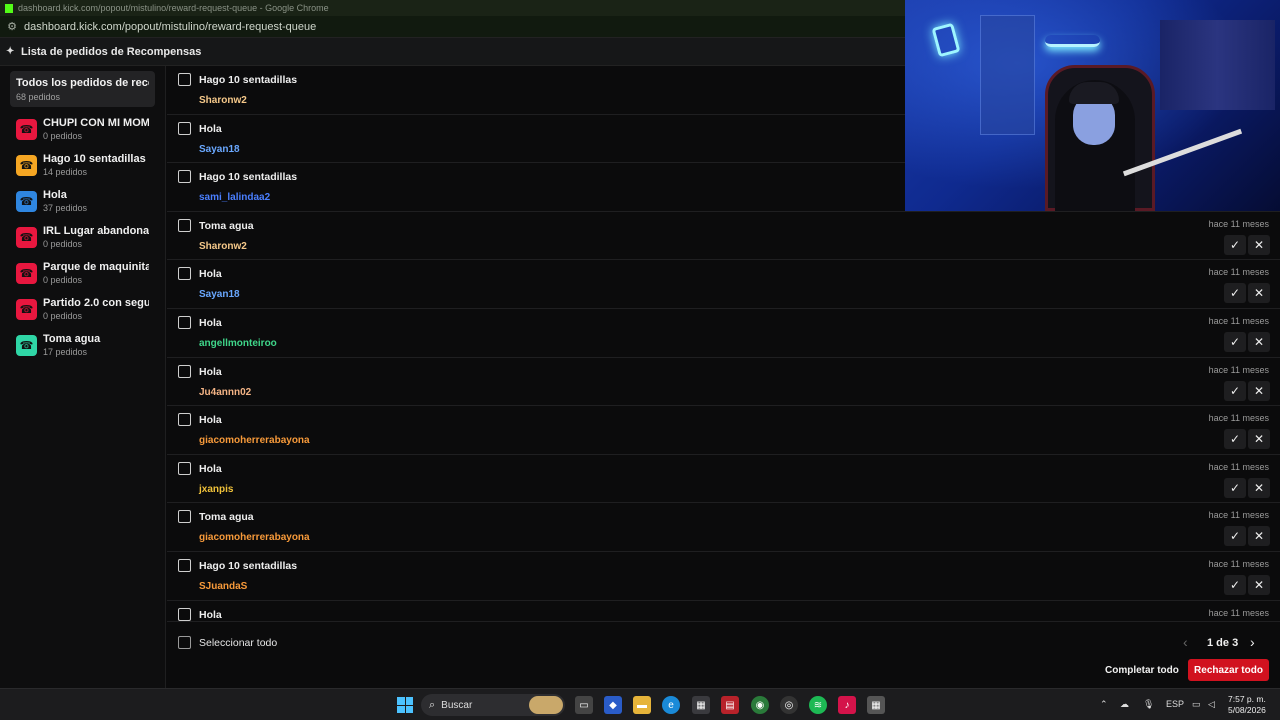 The height and width of the screenshot is (720, 1280). I want to click on site-settings-icon: ⚙, so click(12, 27).